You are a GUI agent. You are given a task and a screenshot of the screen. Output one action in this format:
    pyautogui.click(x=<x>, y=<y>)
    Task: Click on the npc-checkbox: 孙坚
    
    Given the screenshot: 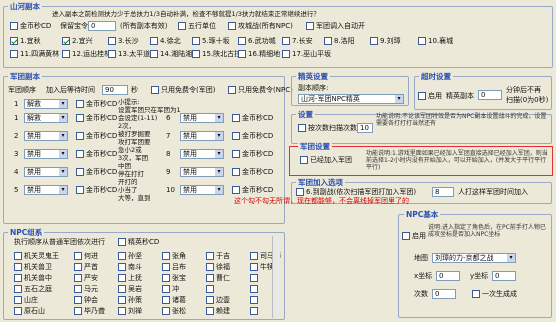 What is the action you would take?
    pyautogui.click(x=130, y=256)
    